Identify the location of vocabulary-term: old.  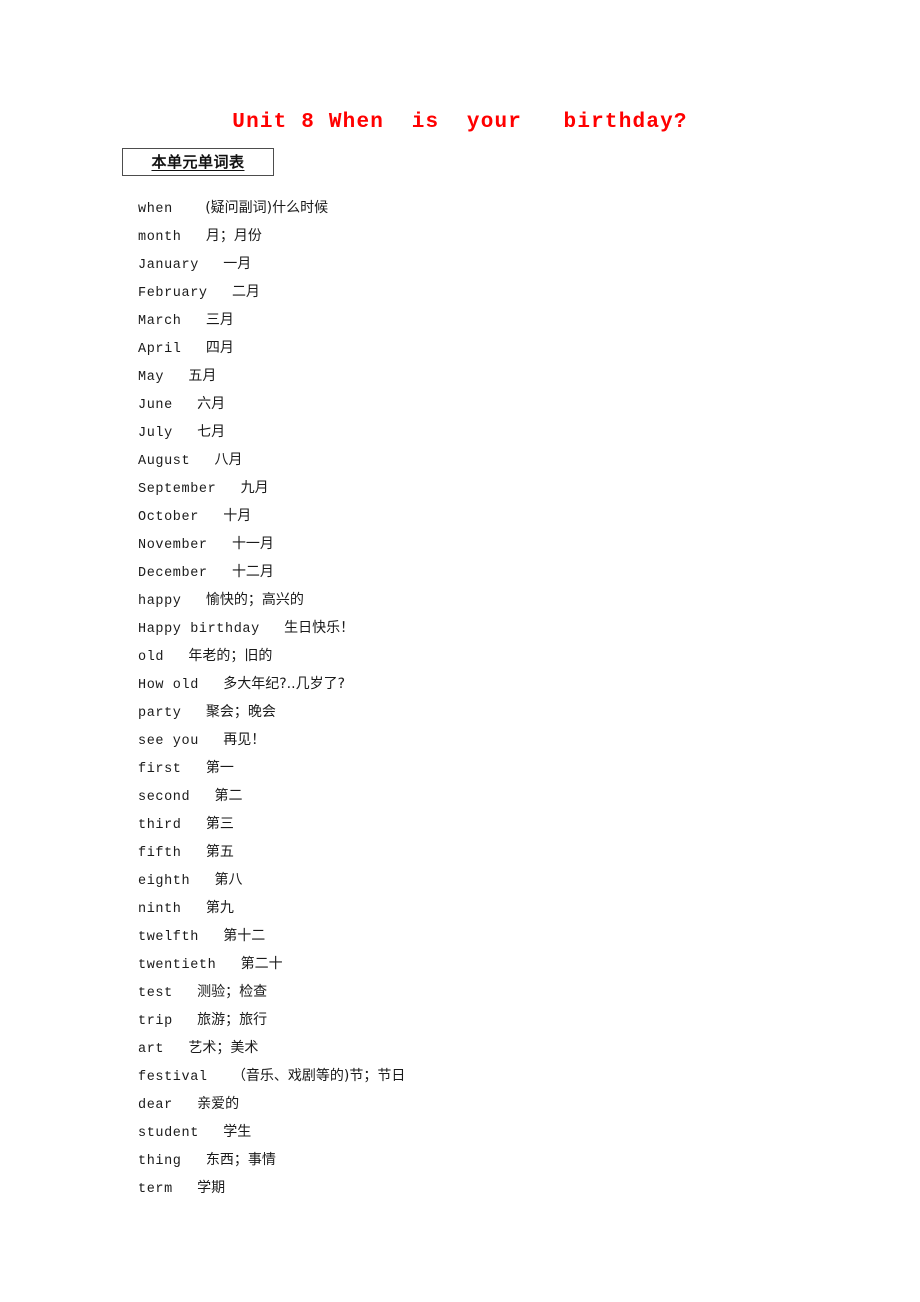
(151, 657).